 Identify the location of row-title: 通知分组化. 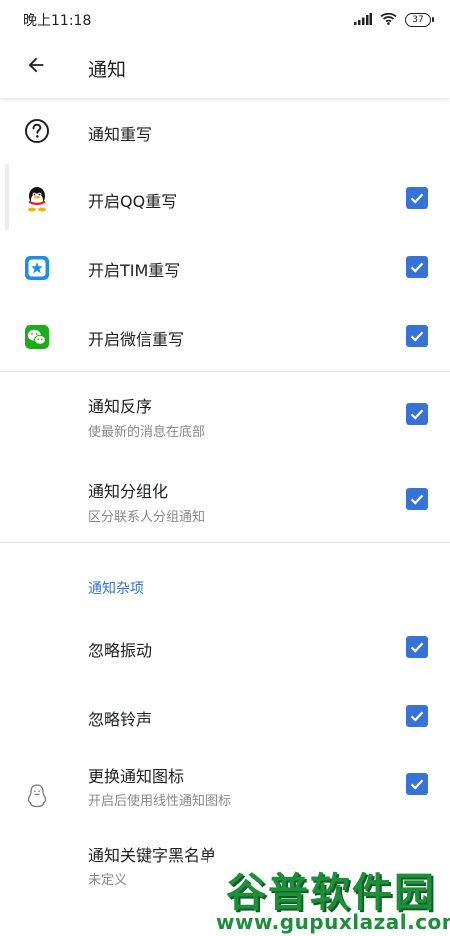
(128, 491).